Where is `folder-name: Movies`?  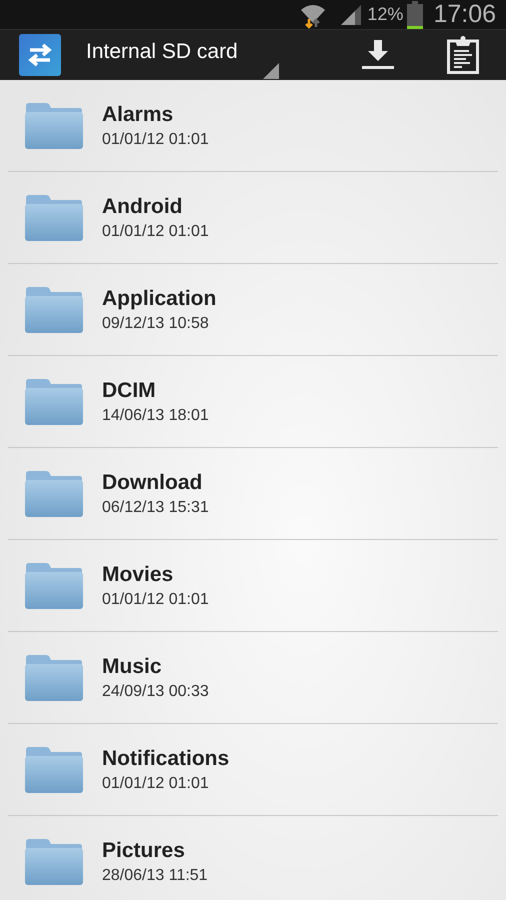
folder-name: Movies is located at coordinates (138, 574).